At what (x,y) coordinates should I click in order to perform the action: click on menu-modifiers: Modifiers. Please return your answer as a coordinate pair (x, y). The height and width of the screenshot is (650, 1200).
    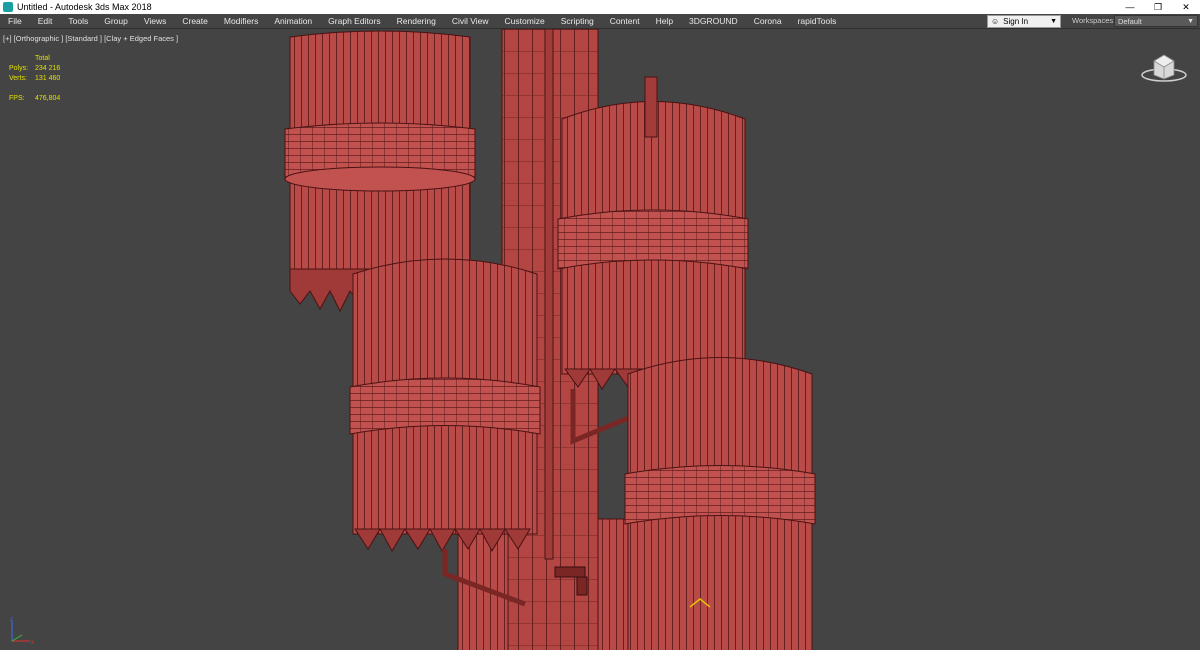
    Looking at the image, I should click on (241, 21).